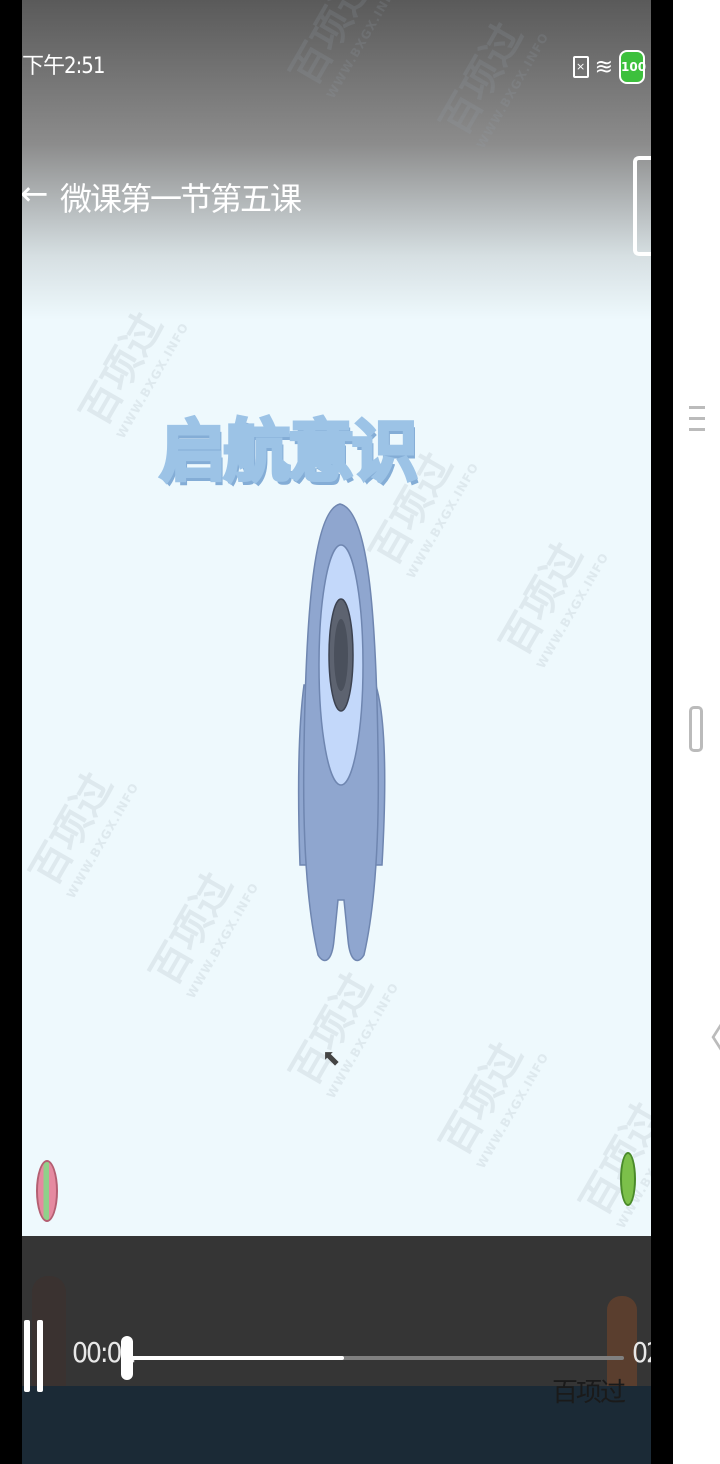 Image resolution: width=720 pixels, height=1464 pixels. Describe the element at coordinates (181, 199) in the screenshot. I see `page-title: 微课第一节第五课` at that location.